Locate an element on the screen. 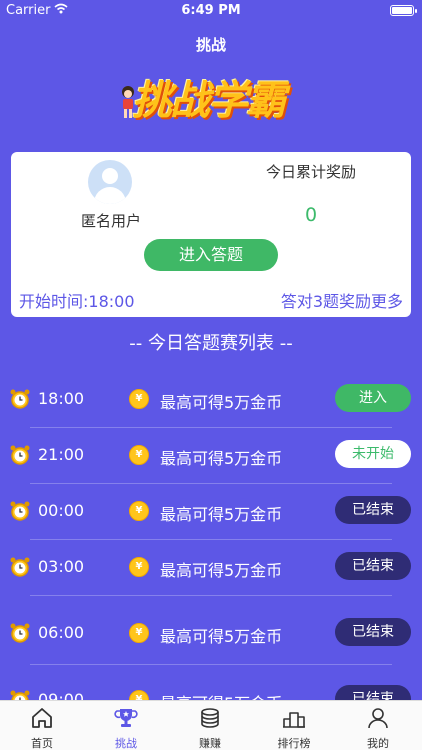  contest-not-started-button: 未开始 is located at coordinates (373, 454).